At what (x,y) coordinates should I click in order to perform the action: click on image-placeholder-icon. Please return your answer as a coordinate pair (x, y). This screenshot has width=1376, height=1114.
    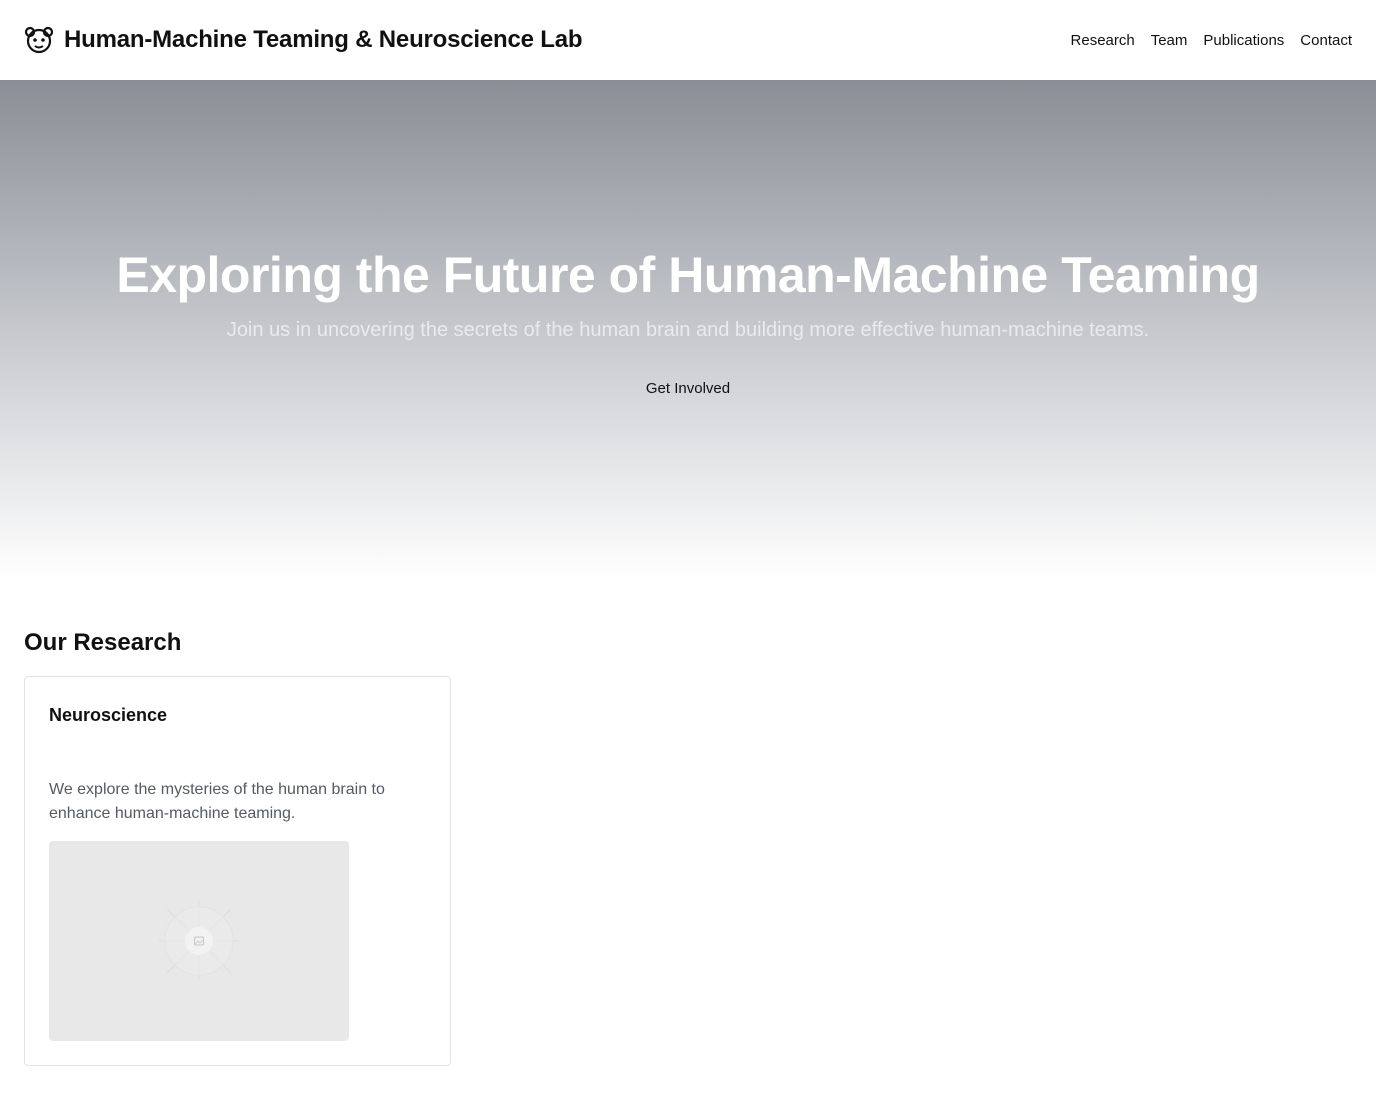
    Looking at the image, I should click on (199, 941).